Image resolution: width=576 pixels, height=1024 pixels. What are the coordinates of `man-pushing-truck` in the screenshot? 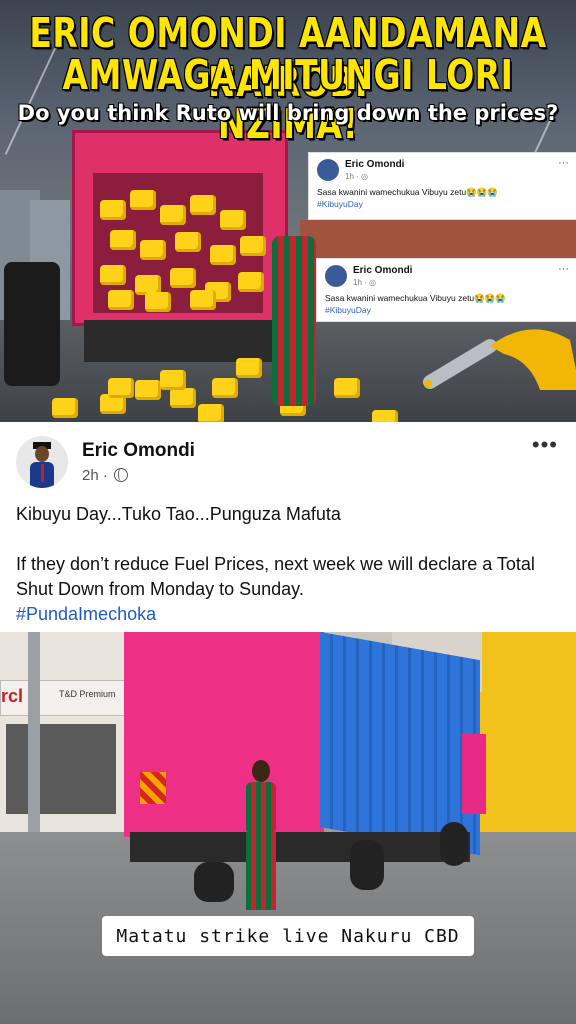 It's located at (262, 840).